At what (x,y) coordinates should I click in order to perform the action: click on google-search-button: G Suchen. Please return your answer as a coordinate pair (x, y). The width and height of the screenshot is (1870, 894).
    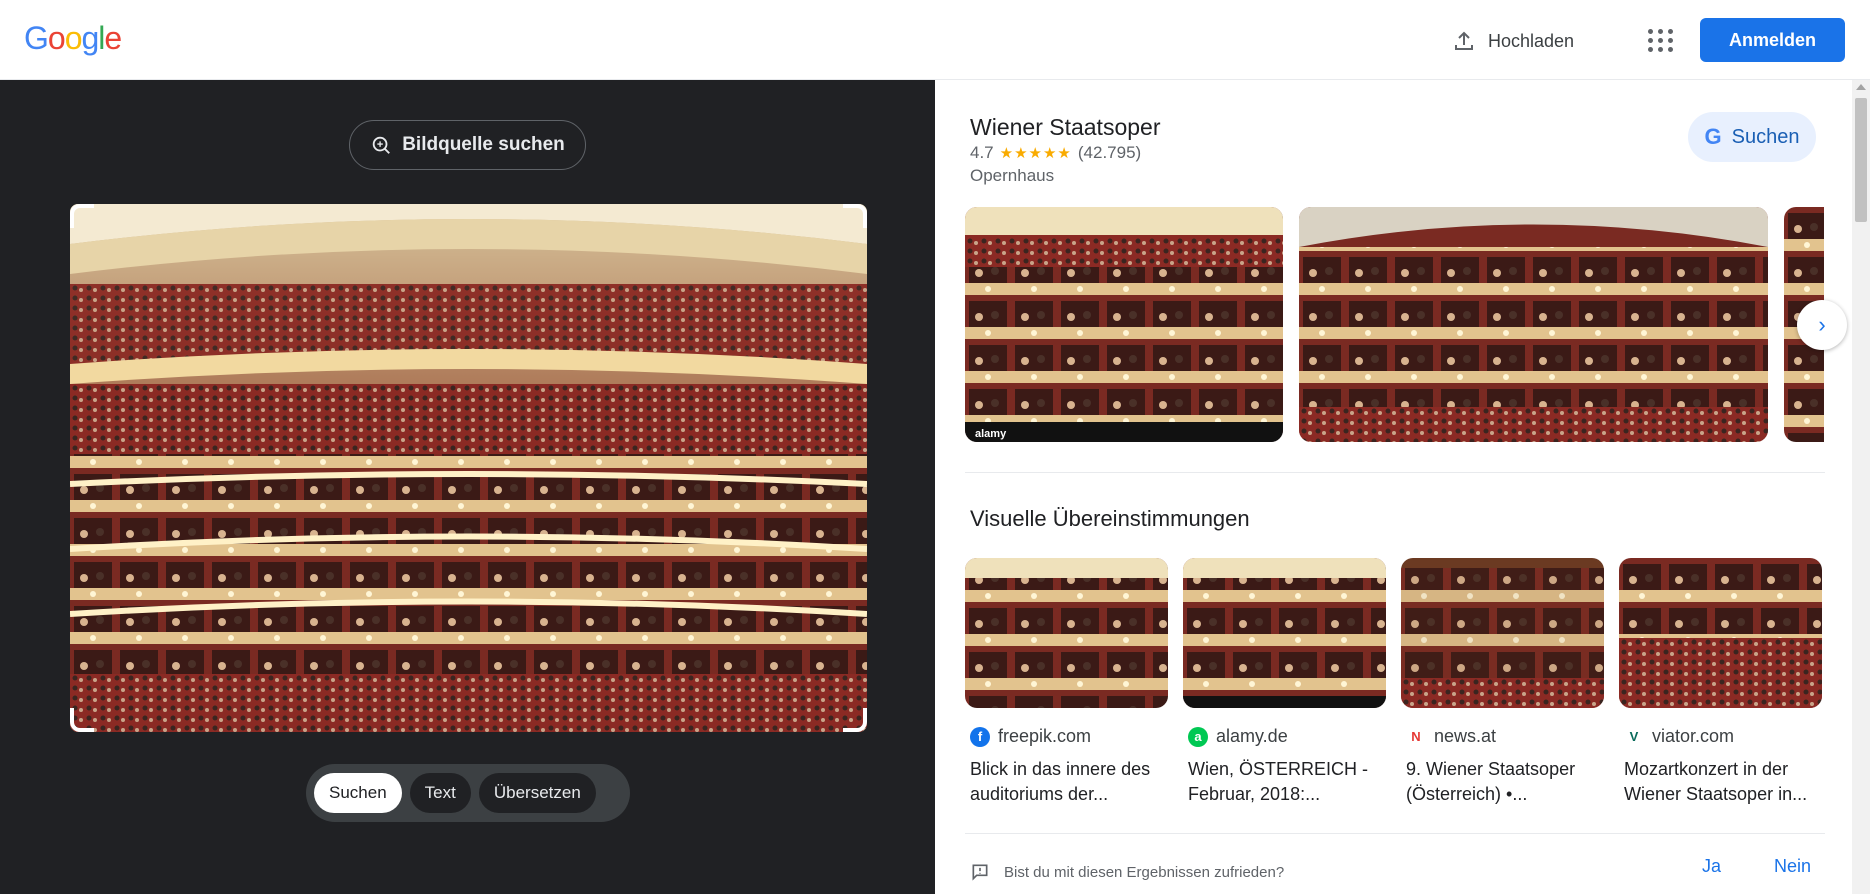
    Looking at the image, I should click on (1752, 137).